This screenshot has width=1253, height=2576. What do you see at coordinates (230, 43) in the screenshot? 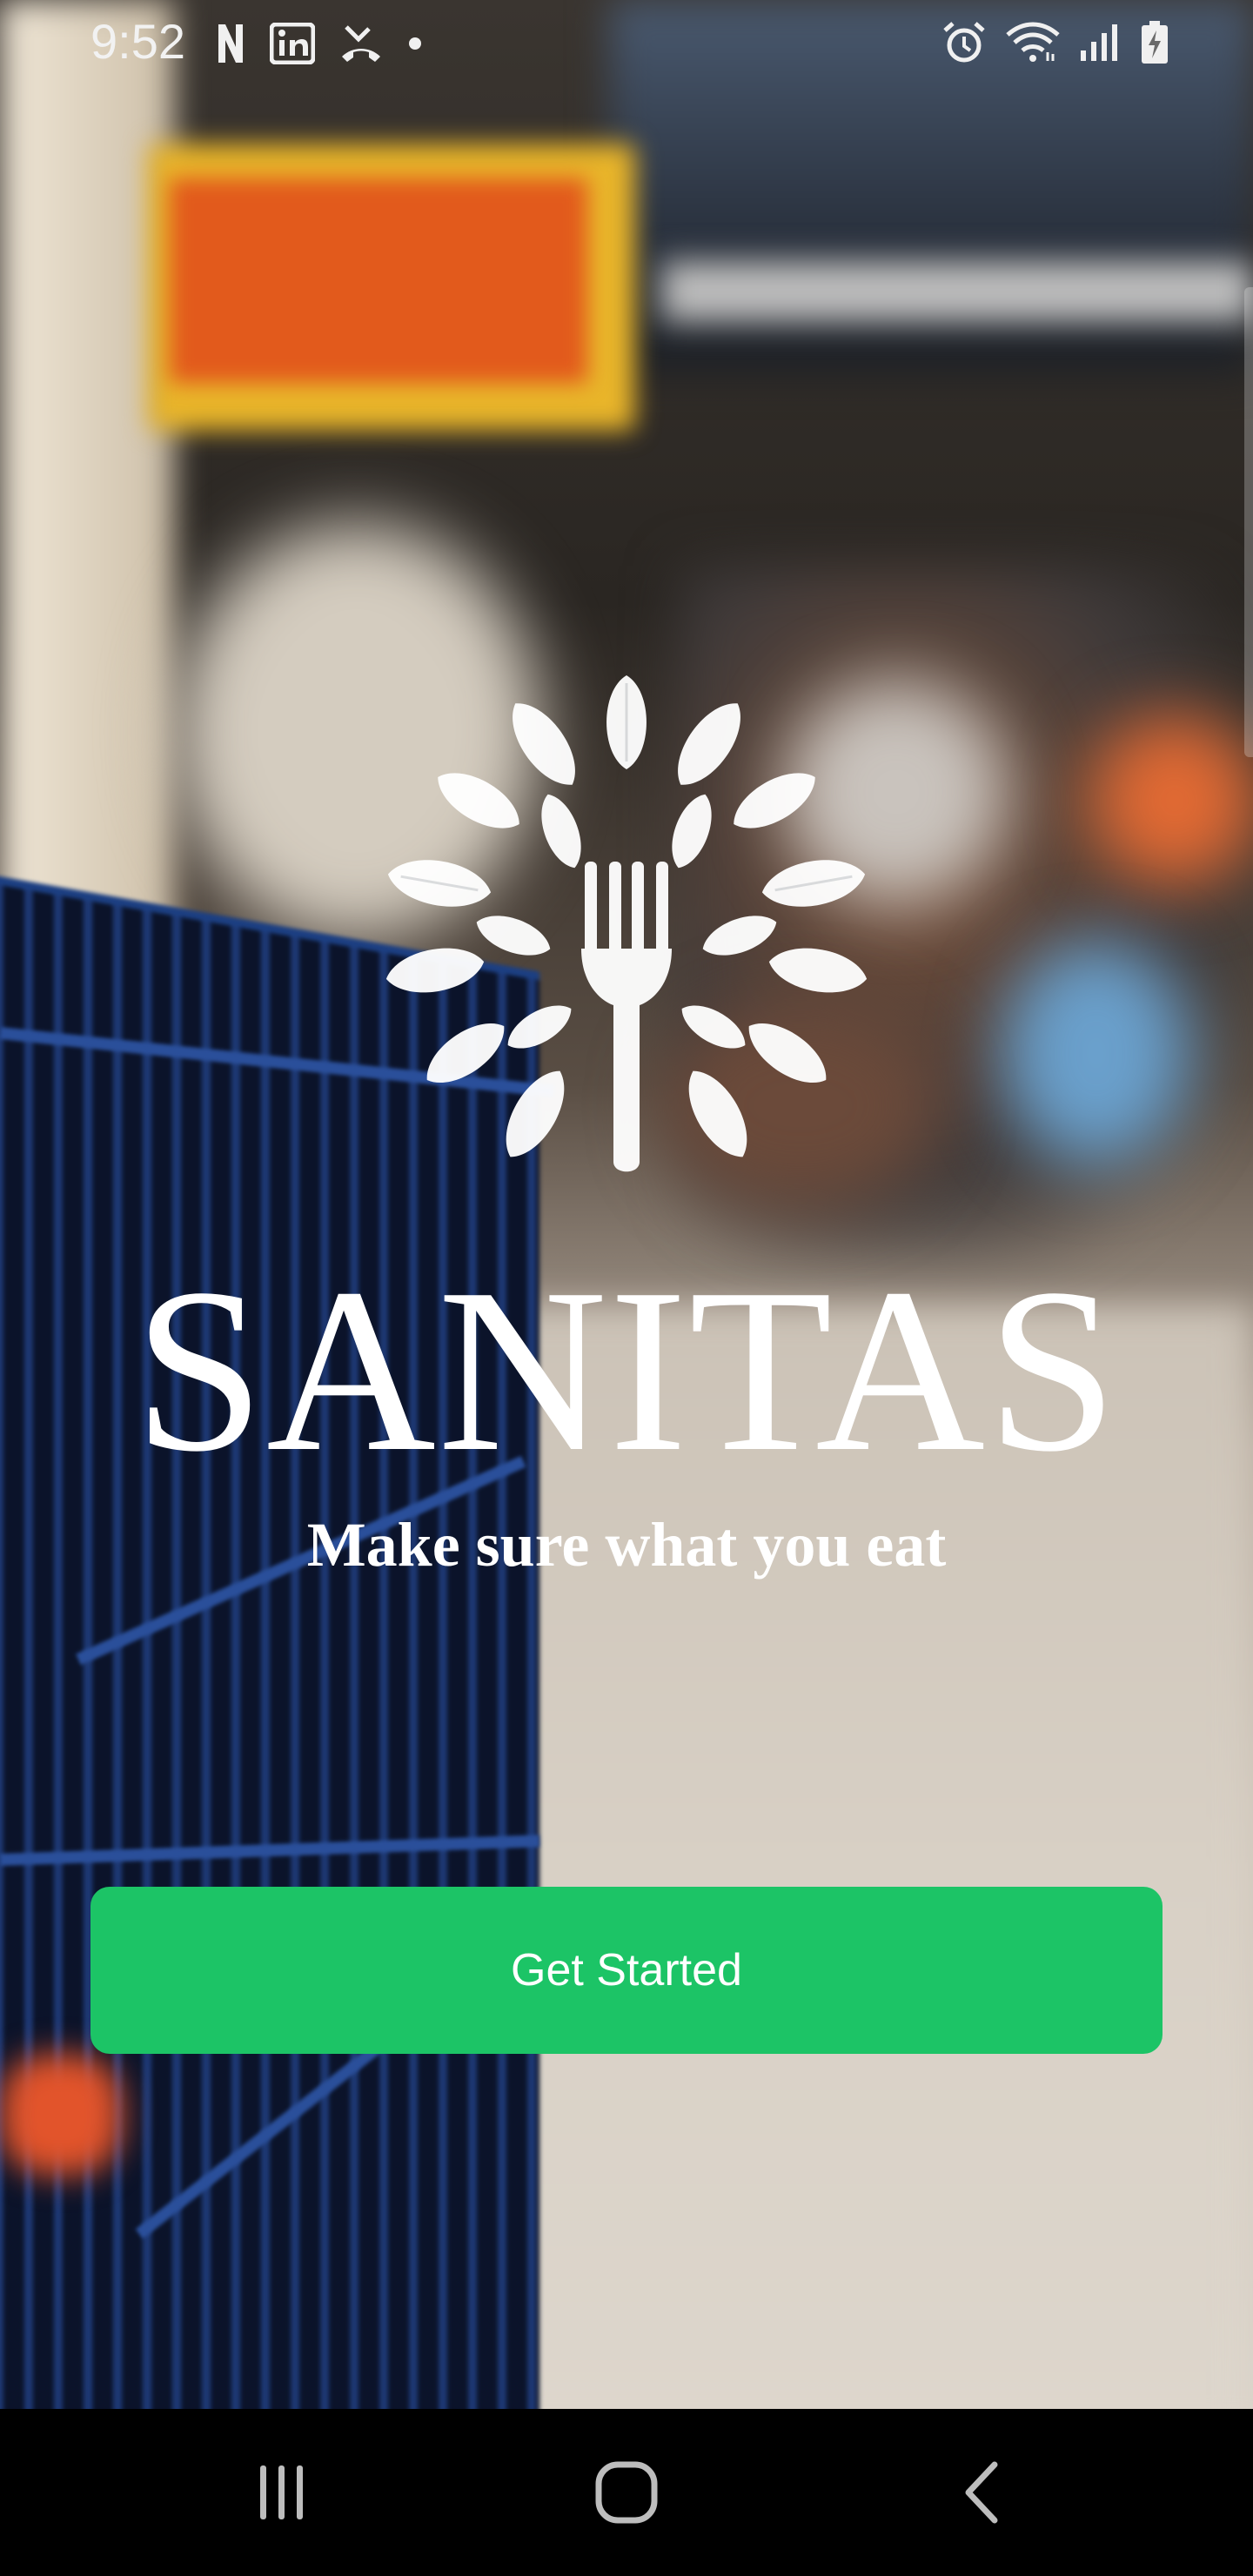
I see `netflix-n-icon` at bounding box center [230, 43].